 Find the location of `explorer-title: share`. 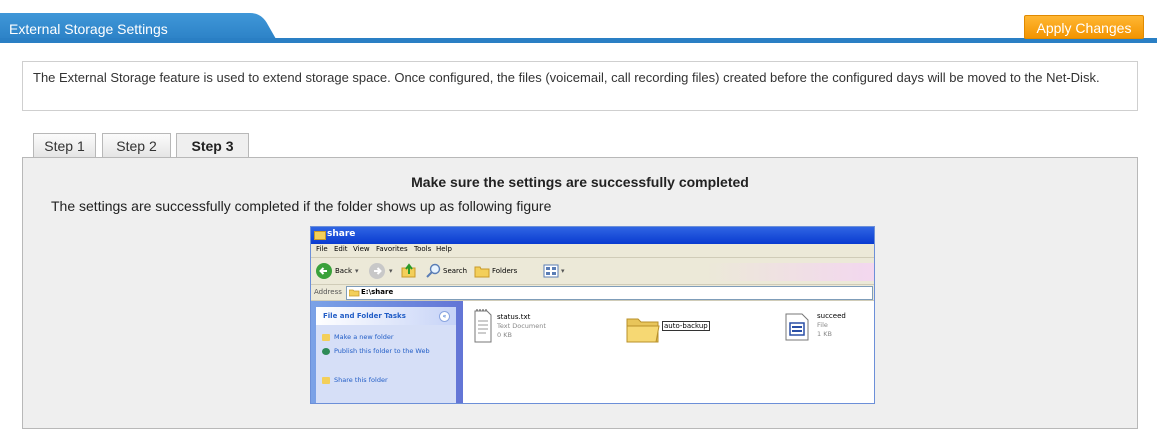

explorer-title: share is located at coordinates (341, 234).